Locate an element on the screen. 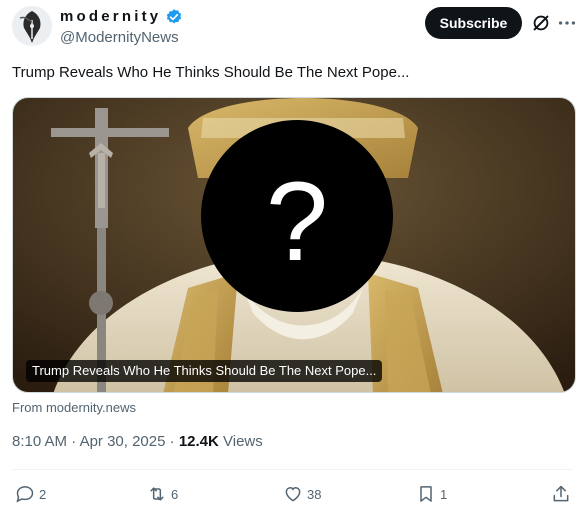  reply-button: 2 is located at coordinates (30, 494).